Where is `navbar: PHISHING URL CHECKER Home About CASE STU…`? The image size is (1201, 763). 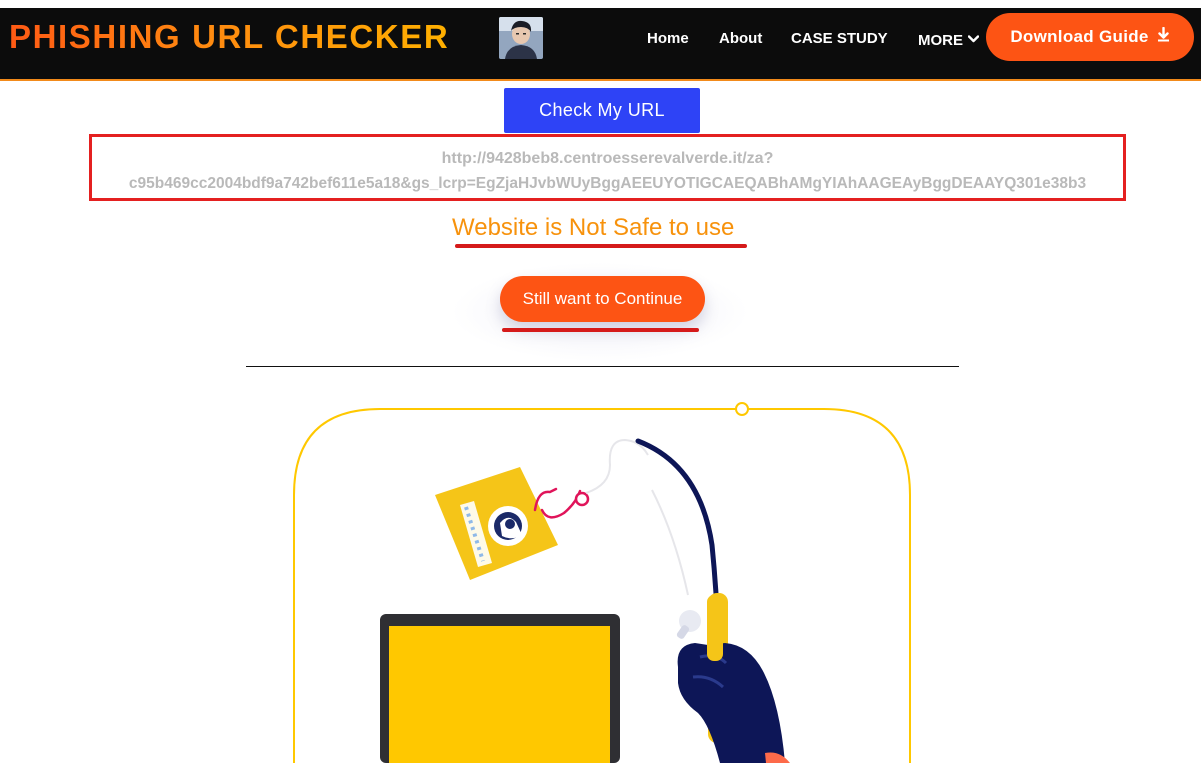
navbar: PHISHING URL CHECKER Home About CASE STU… is located at coordinates (600, 44).